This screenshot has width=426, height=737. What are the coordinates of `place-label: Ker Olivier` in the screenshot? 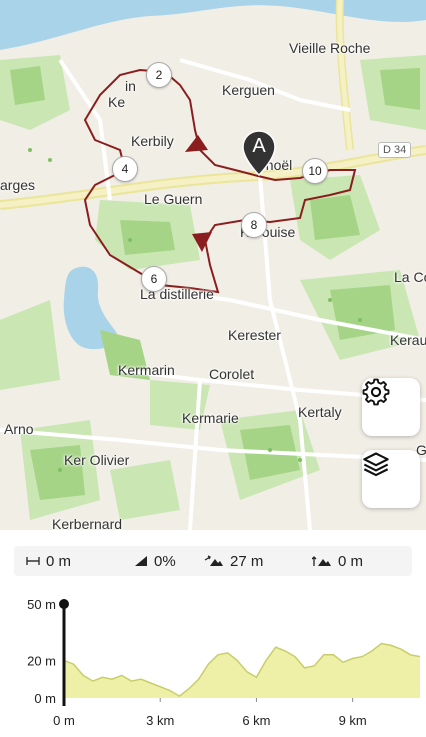 It's located at (97, 460).